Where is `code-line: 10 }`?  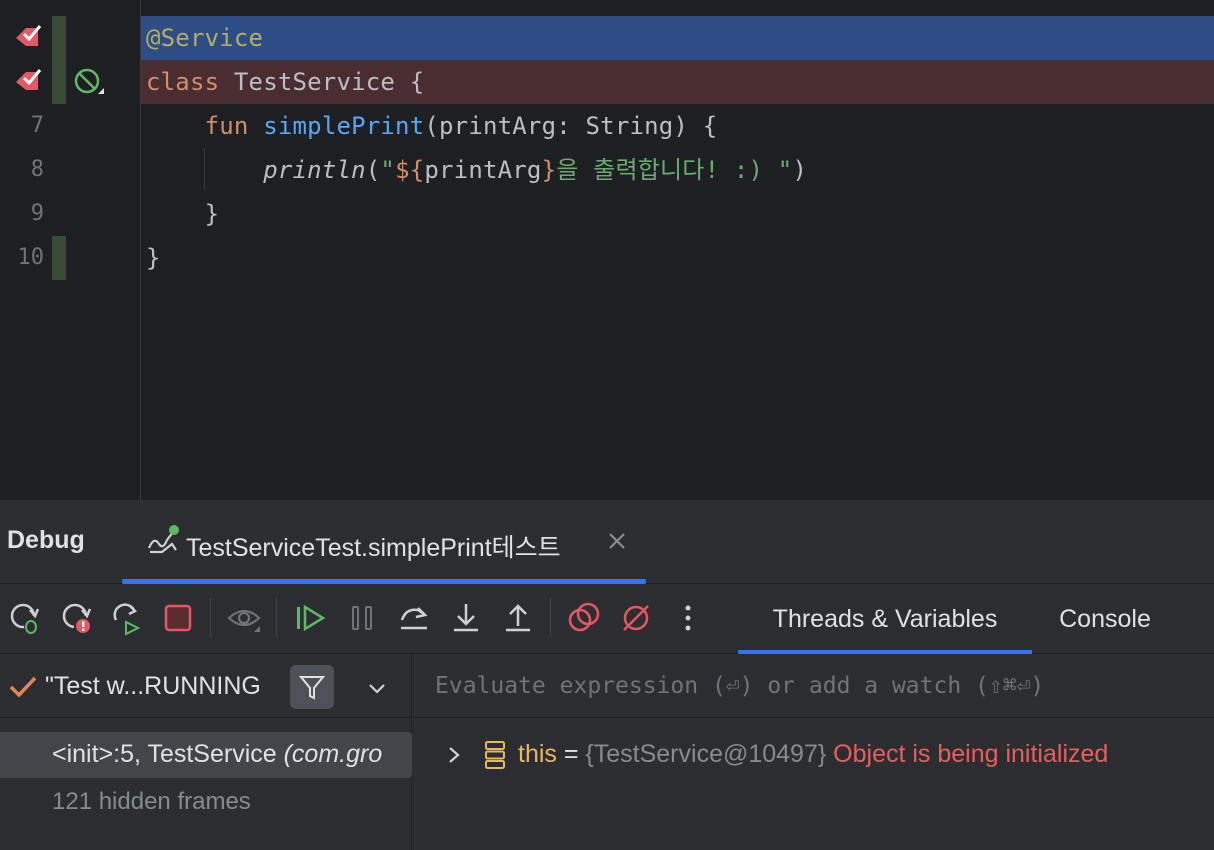
code-line: 10 } is located at coordinates (607, 258).